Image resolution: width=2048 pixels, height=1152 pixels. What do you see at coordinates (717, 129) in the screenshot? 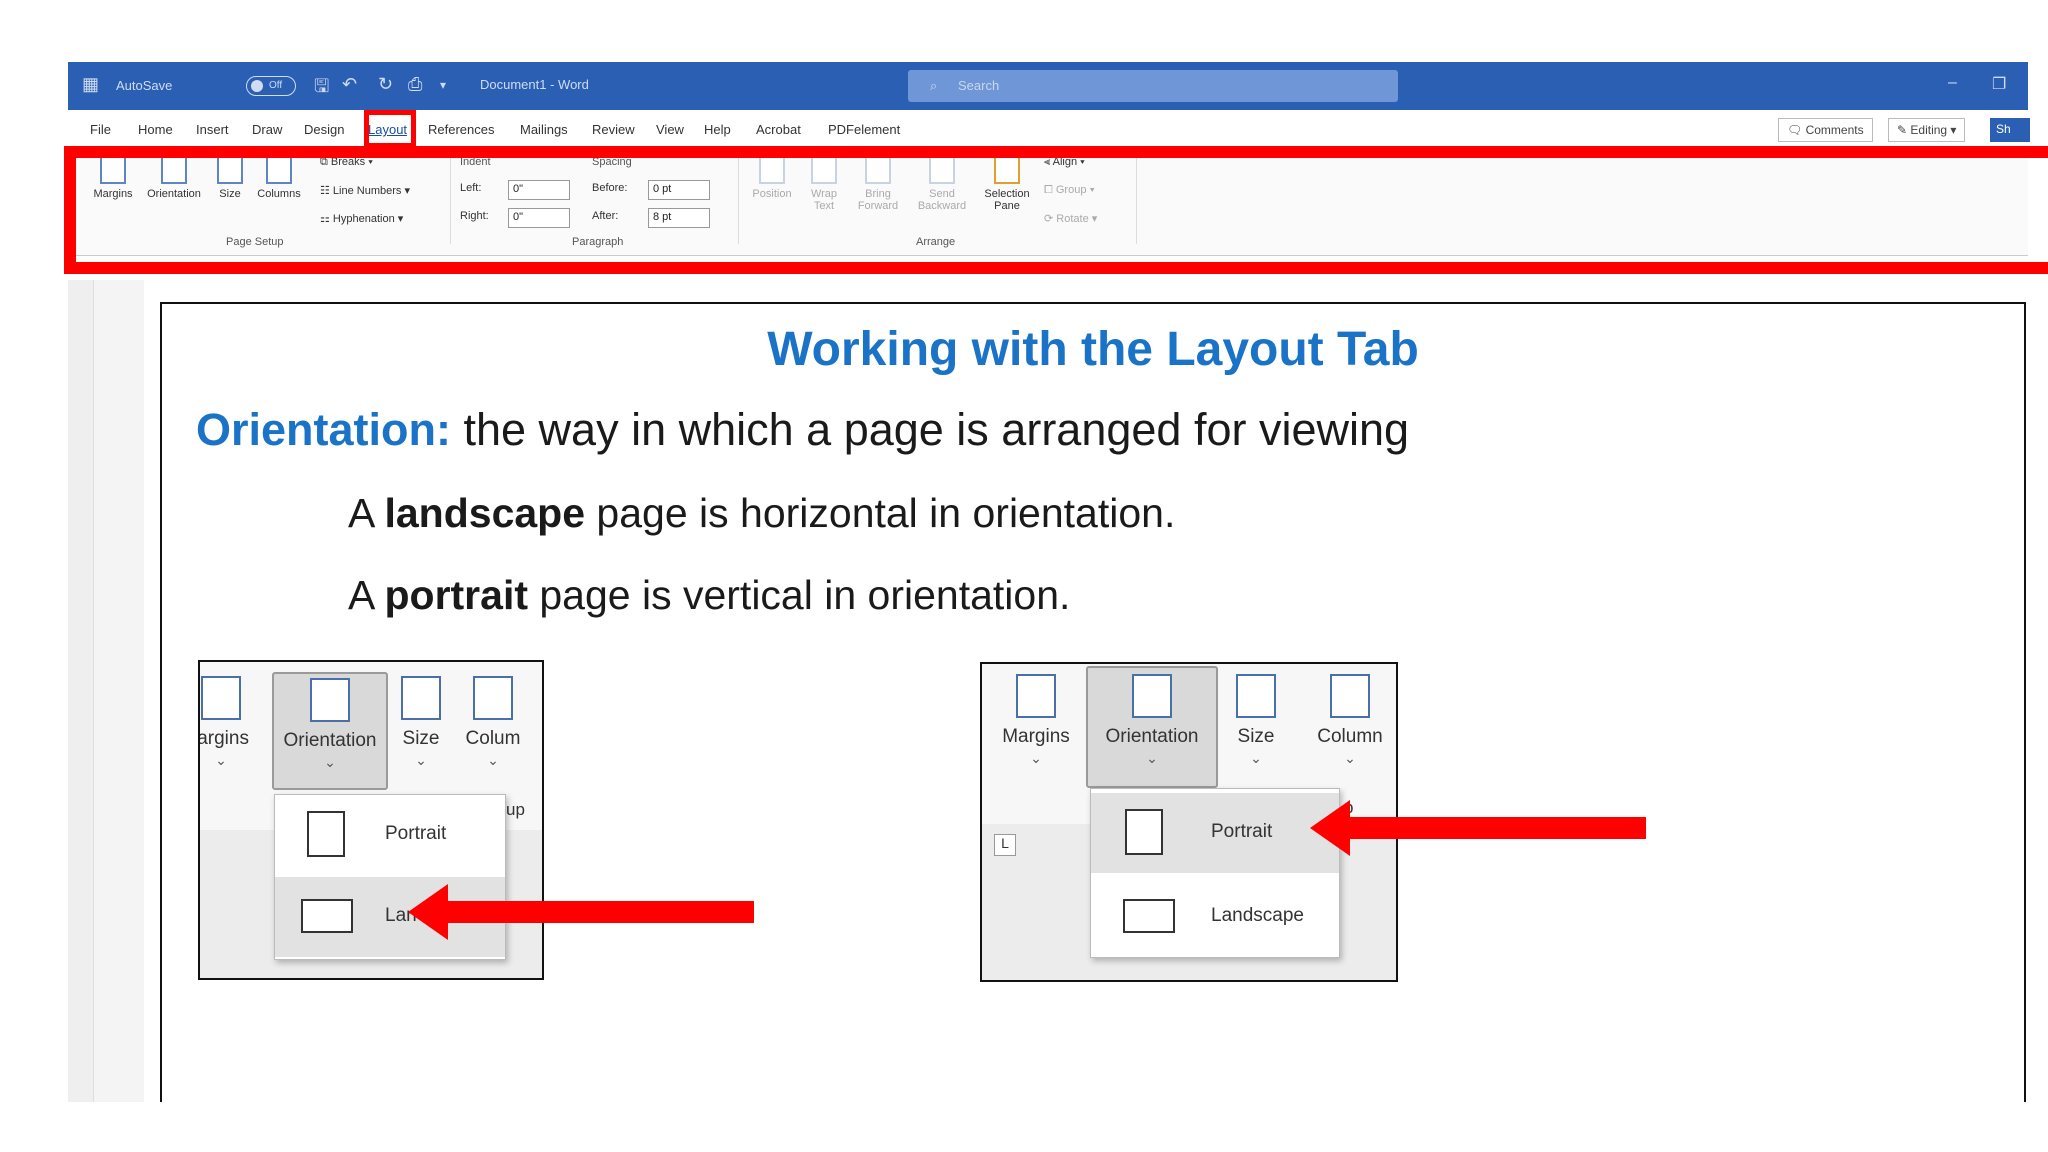
I see `tab-help: Help` at bounding box center [717, 129].